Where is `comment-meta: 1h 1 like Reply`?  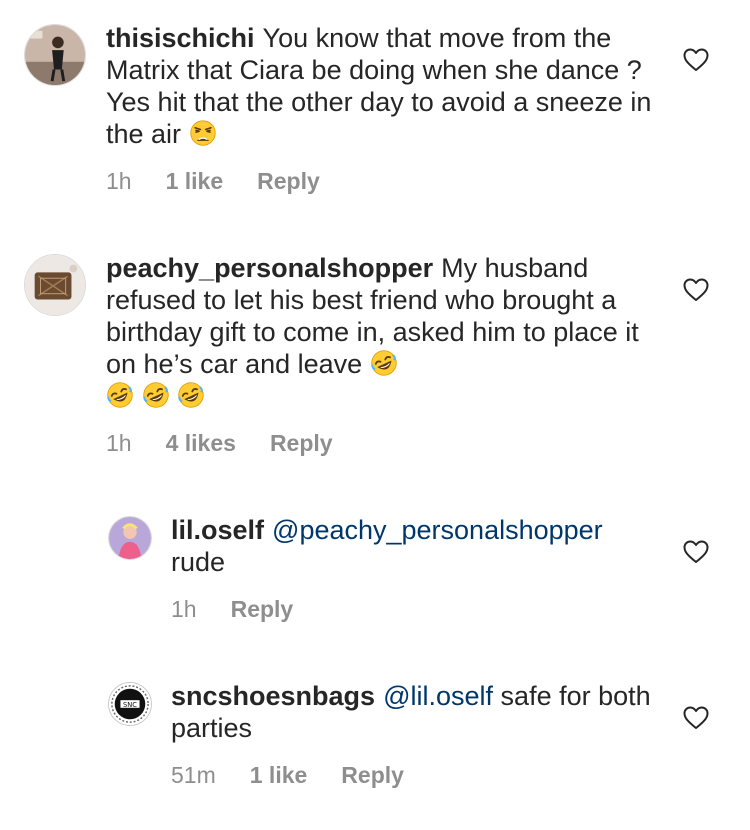
comment-meta: 1h 1 like Reply is located at coordinates (213, 181).